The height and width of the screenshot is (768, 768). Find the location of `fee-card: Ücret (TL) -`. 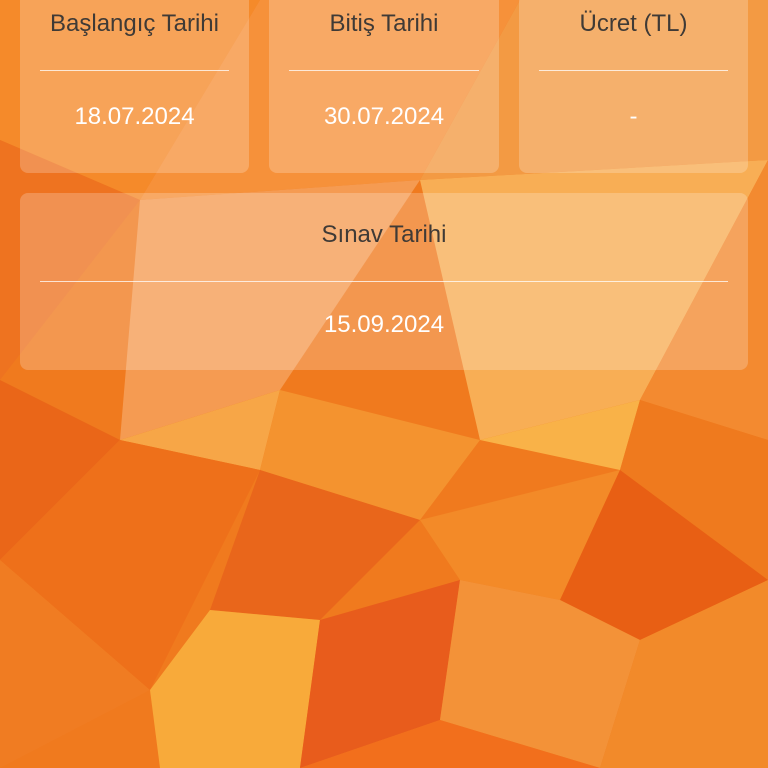

fee-card: Ücret (TL) - is located at coordinates (633, 86).